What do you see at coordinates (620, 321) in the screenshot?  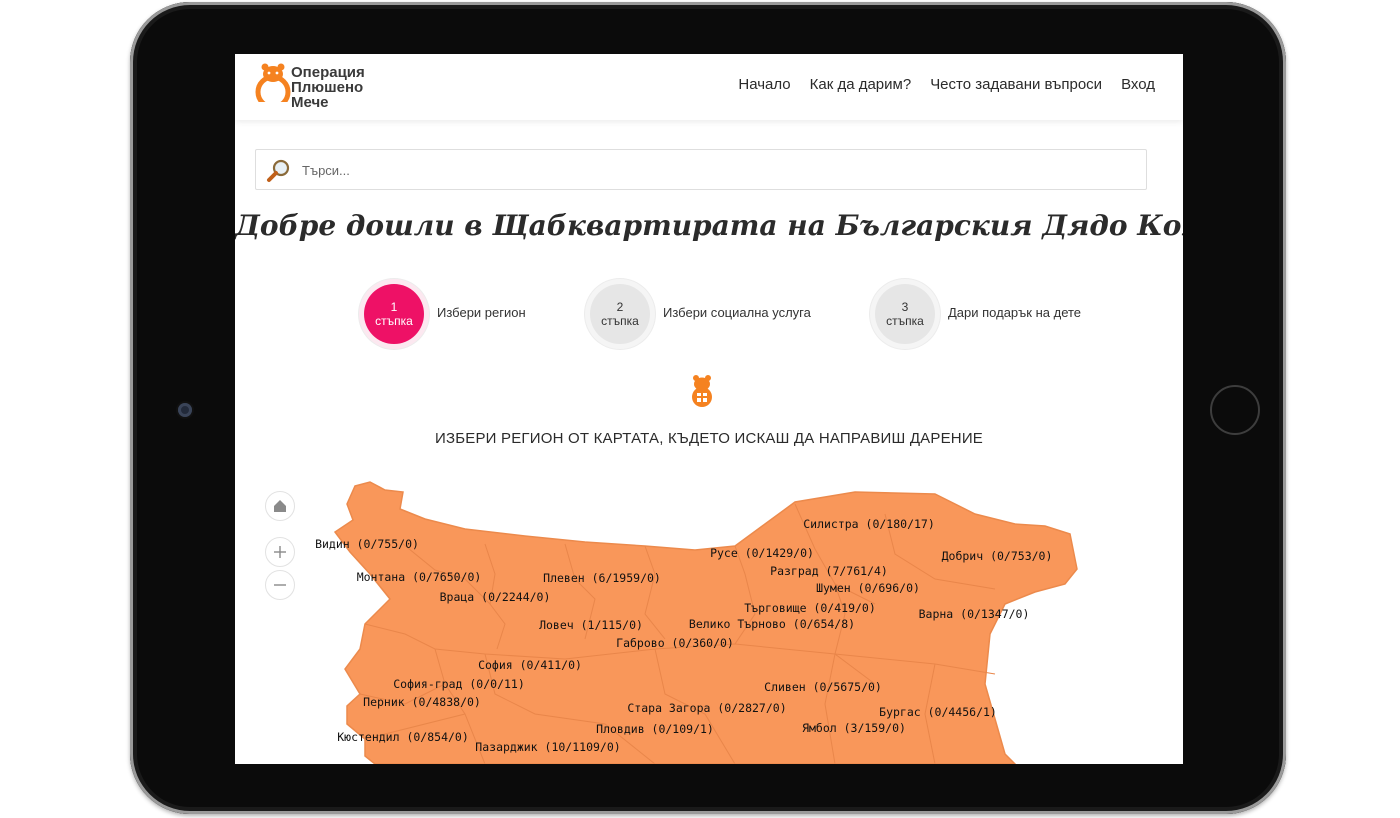 I see `step-2-unit: стъпка` at bounding box center [620, 321].